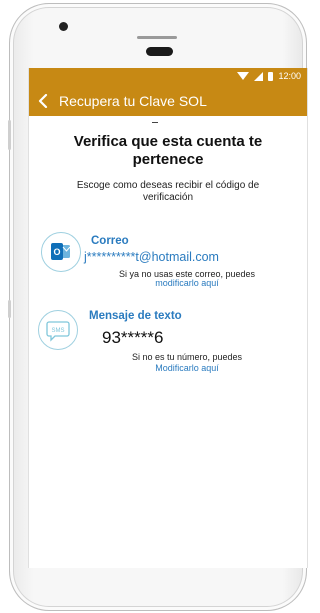  What do you see at coordinates (187, 368) in the screenshot?
I see `sms-modify-link: Modificarlo aquí` at bounding box center [187, 368].